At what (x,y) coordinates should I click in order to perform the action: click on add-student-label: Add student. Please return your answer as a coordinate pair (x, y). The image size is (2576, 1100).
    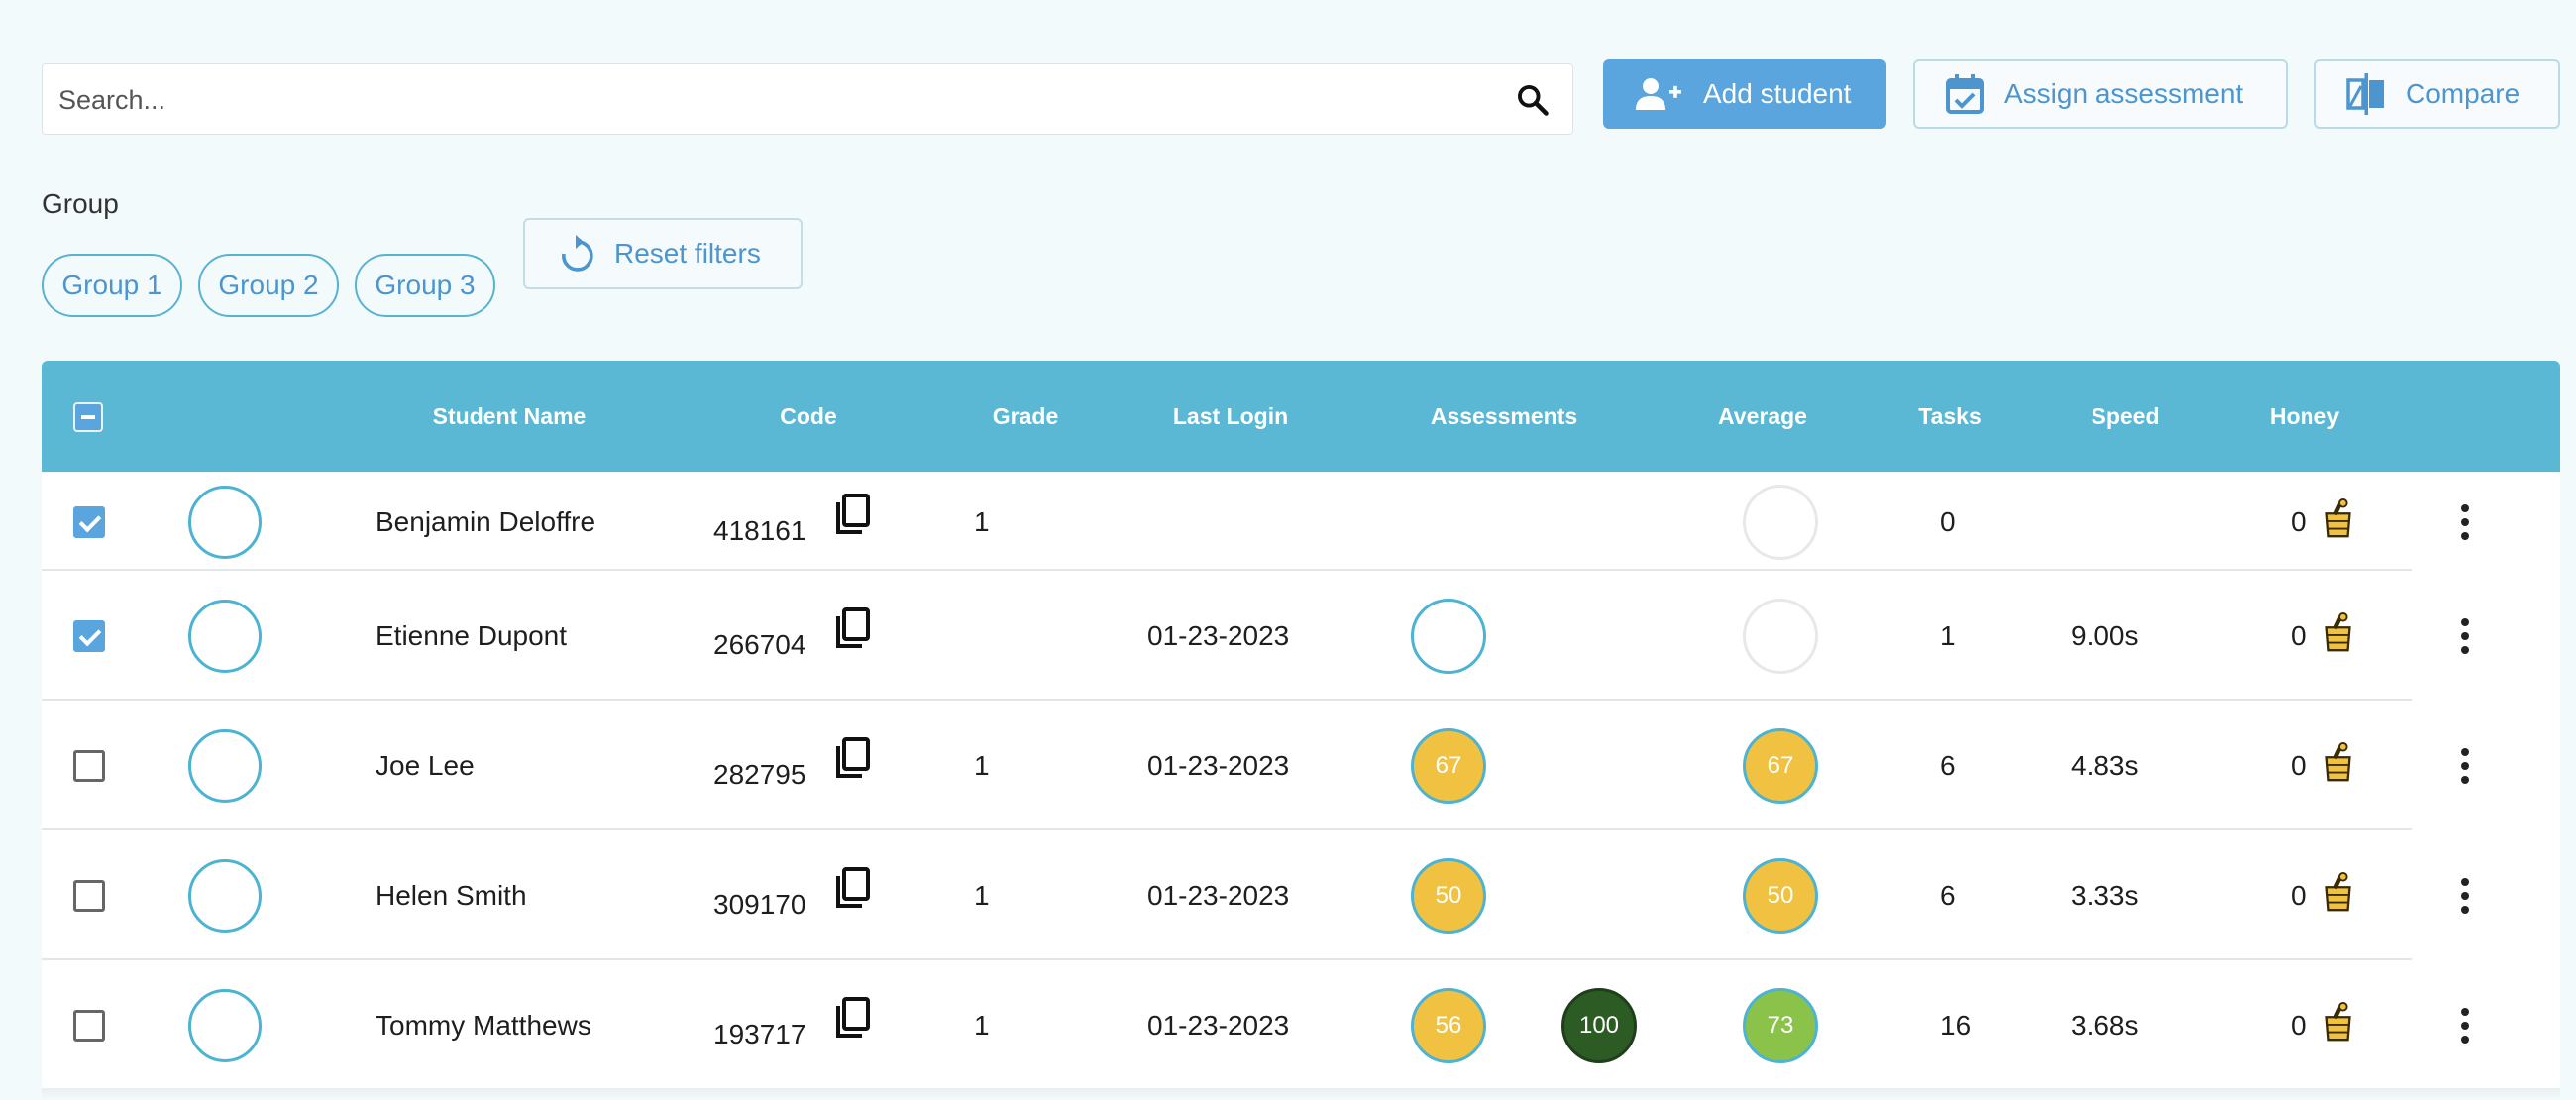
    Looking at the image, I should click on (1778, 93).